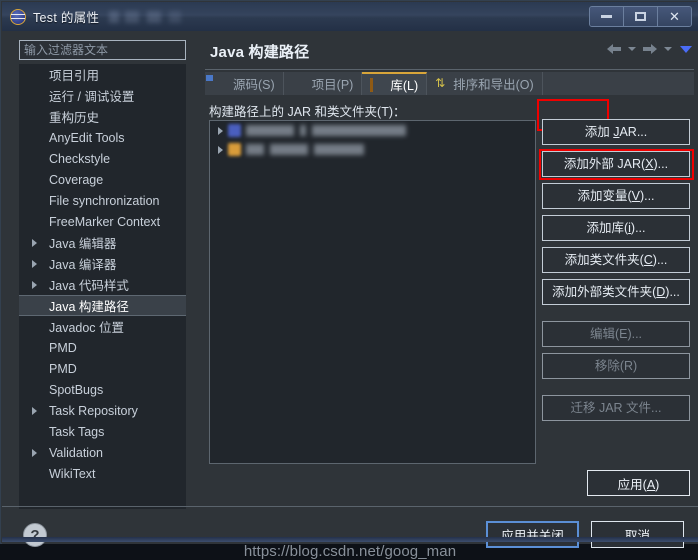 This screenshot has height=560, width=698. What do you see at coordinates (440, 83) in the screenshot?
I see `sort-order-icon: ⇅` at bounding box center [440, 83].